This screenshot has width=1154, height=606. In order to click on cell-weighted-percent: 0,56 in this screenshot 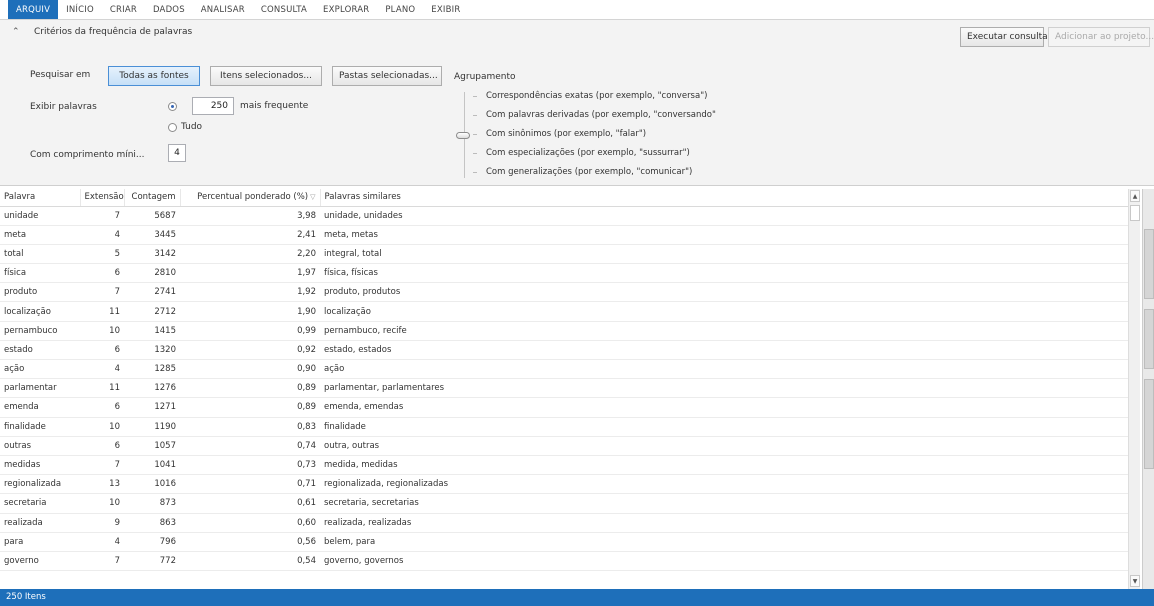, I will do `click(250, 542)`.